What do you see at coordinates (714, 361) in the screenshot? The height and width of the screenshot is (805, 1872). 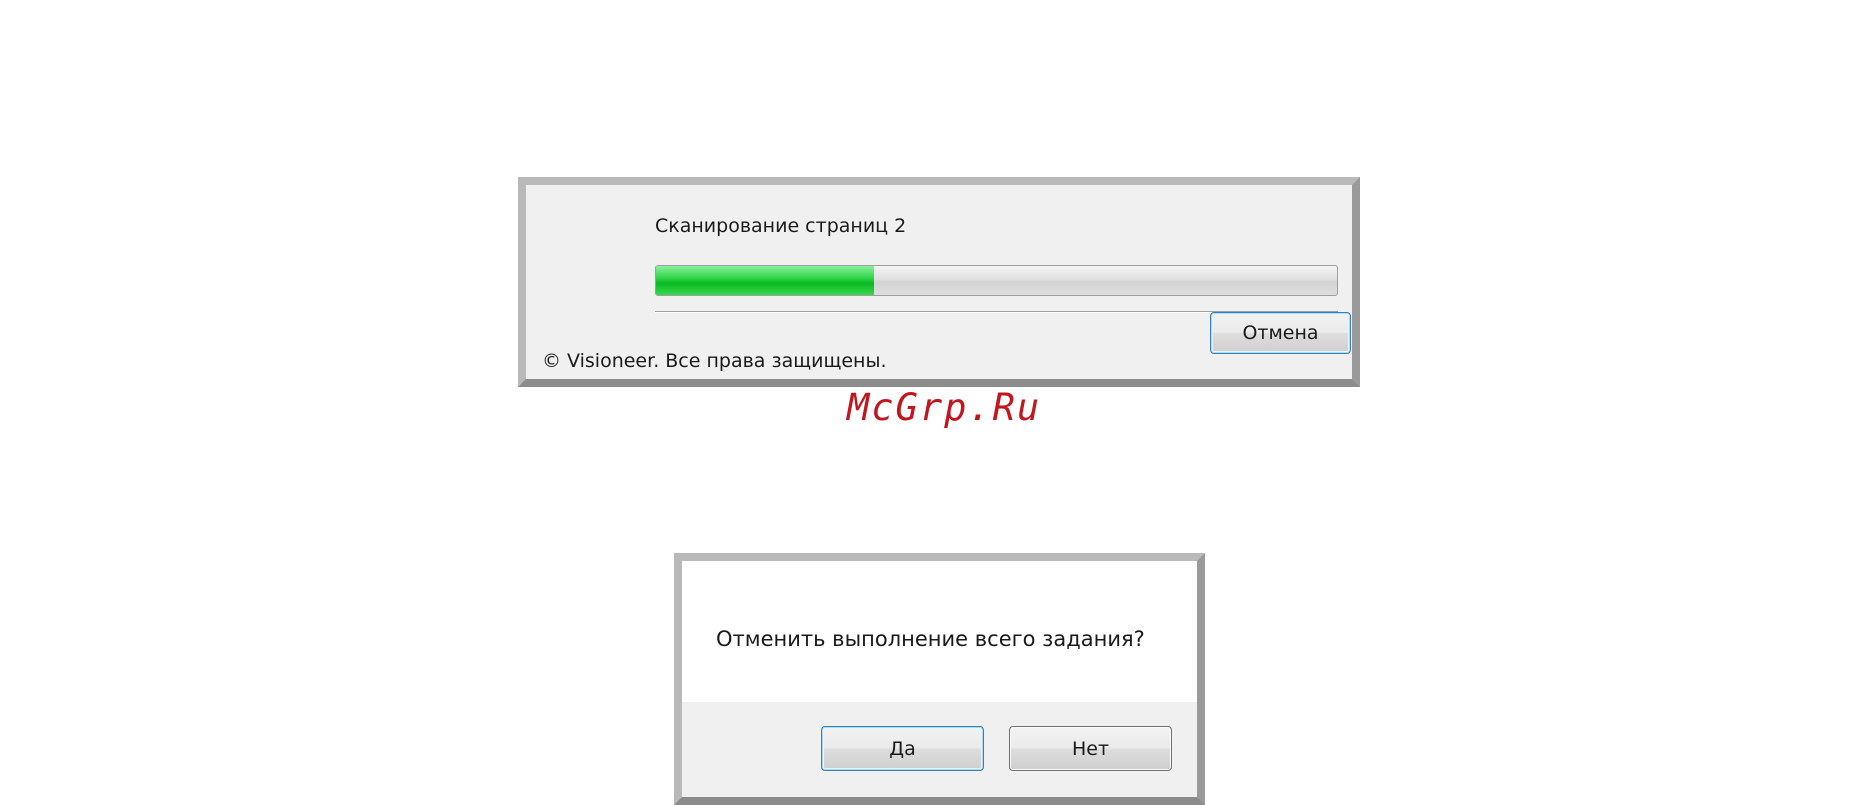 I see `copyright-text: © Visioneer. Все права защищены.` at bounding box center [714, 361].